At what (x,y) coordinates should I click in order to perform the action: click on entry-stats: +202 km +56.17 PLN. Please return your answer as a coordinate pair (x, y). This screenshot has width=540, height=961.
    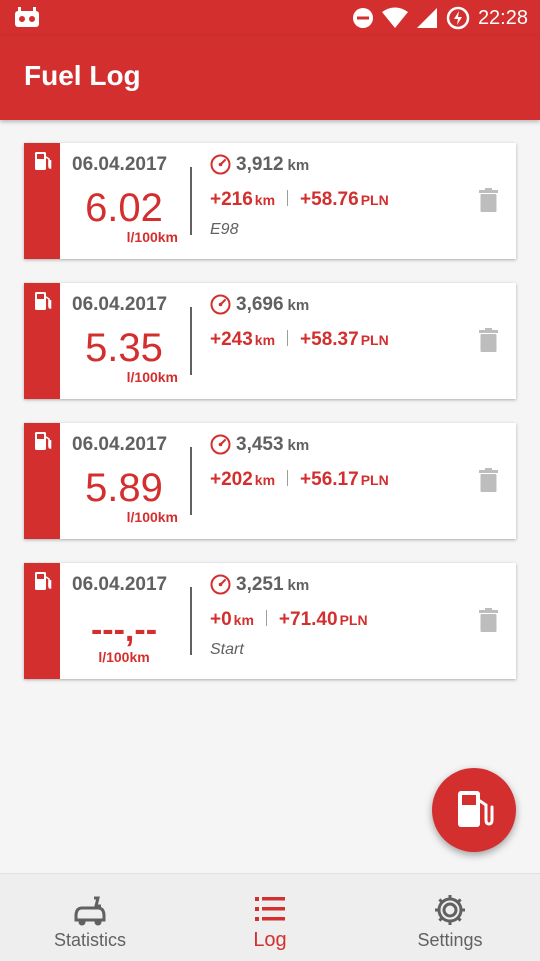
    Looking at the image, I should click on (299, 480).